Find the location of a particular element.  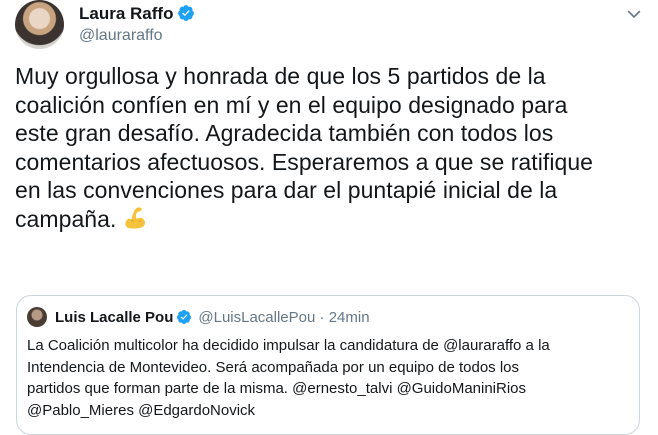

author-name-row: Laura Raffo is located at coordinates (137, 14).